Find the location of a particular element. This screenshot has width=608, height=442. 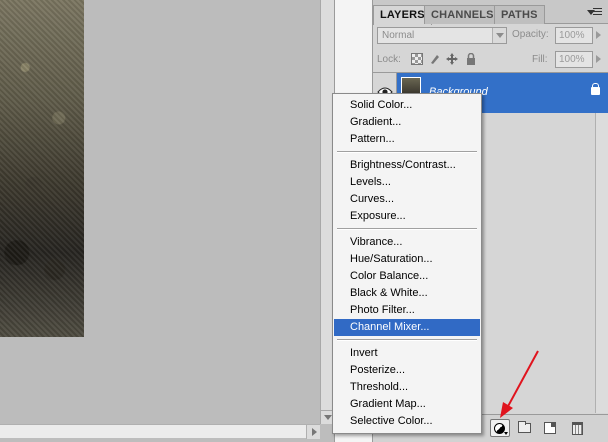

lock-image-pixels-icon is located at coordinates (435, 59).